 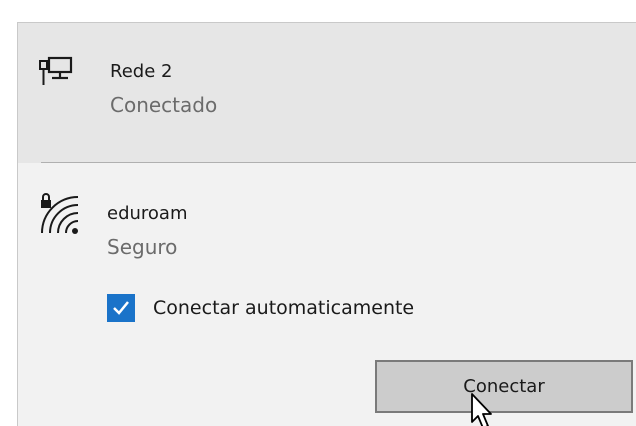 What do you see at coordinates (504, 386) in the screenshot?
I see `connect-button: Conectar` at bounding box center [504, 386].